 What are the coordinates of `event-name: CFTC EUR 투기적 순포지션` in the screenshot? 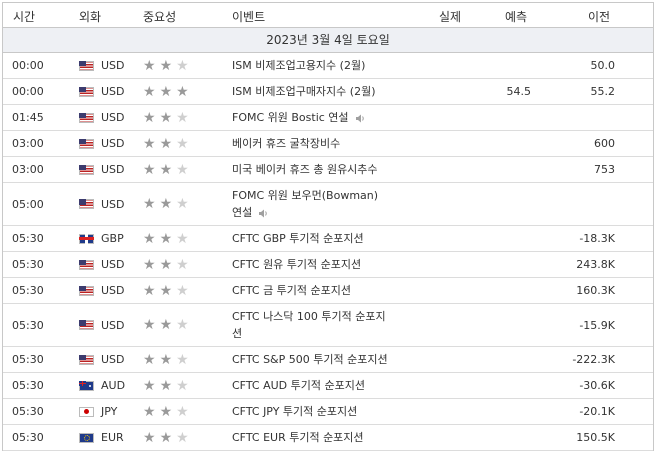 It's located at (322, 437).